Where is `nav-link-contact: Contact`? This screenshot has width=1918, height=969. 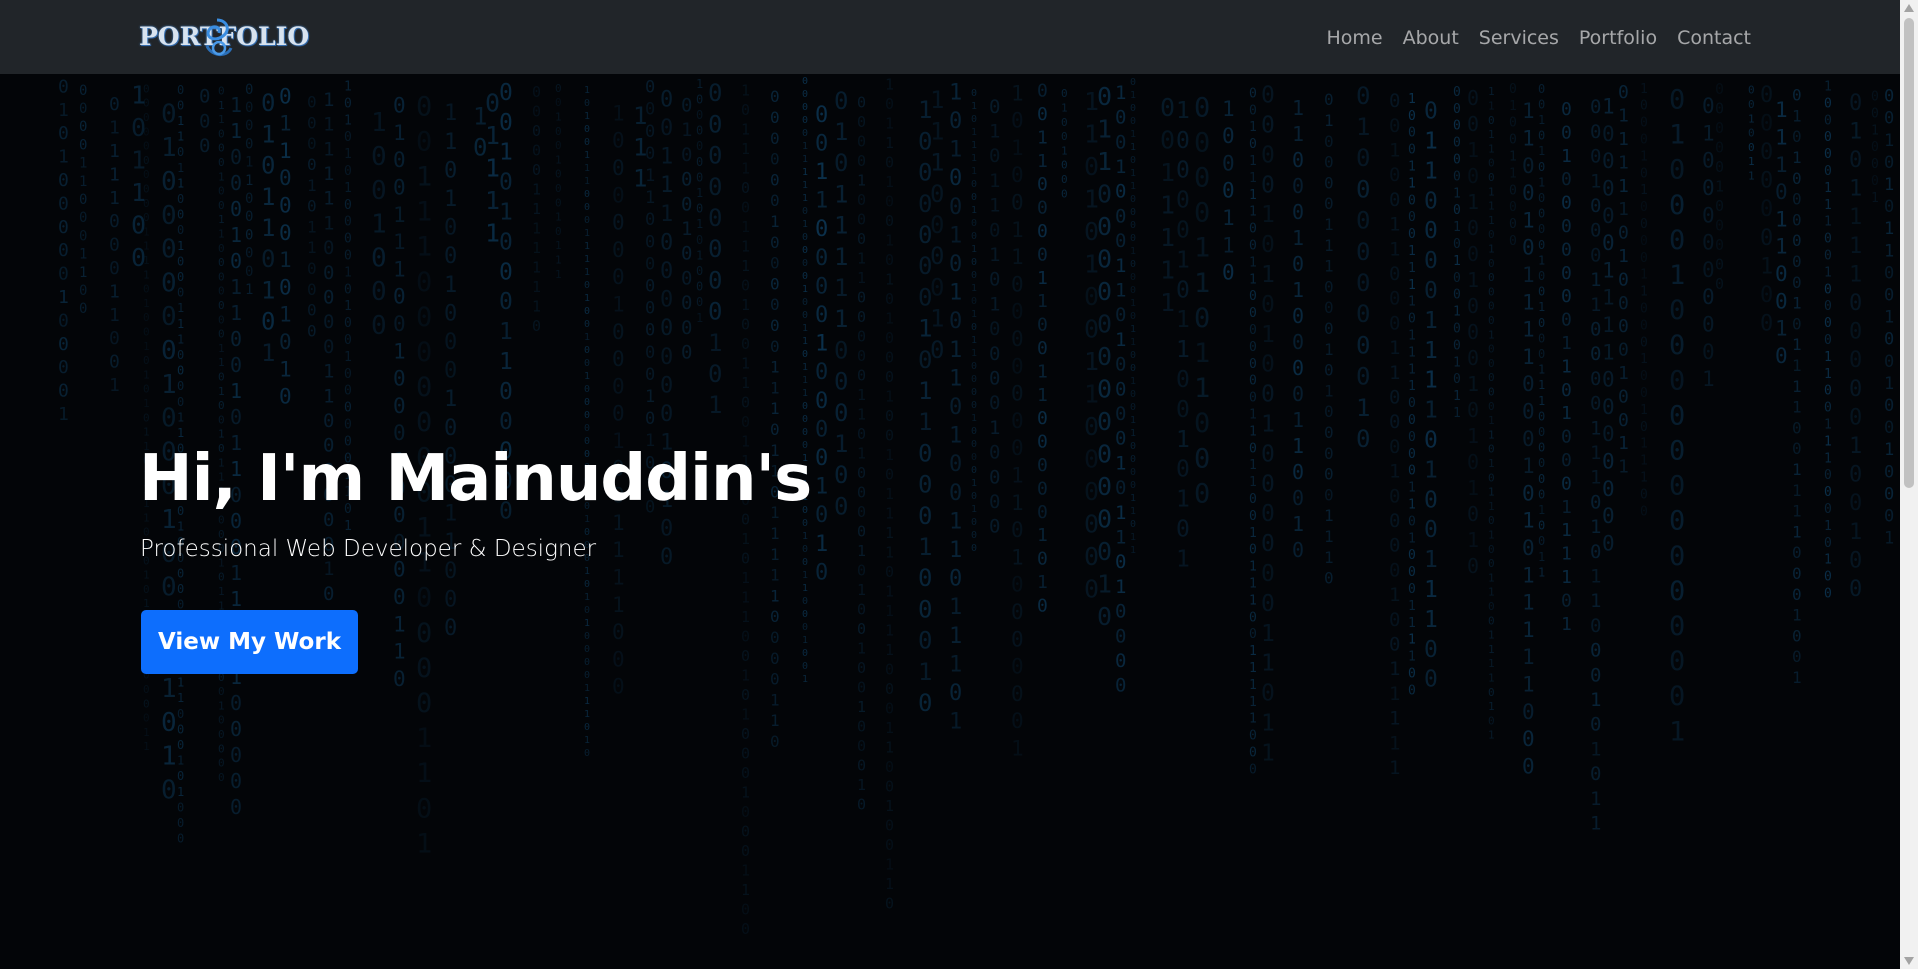 nav-link-contact: Contact is located at coordinates (1709, 38).